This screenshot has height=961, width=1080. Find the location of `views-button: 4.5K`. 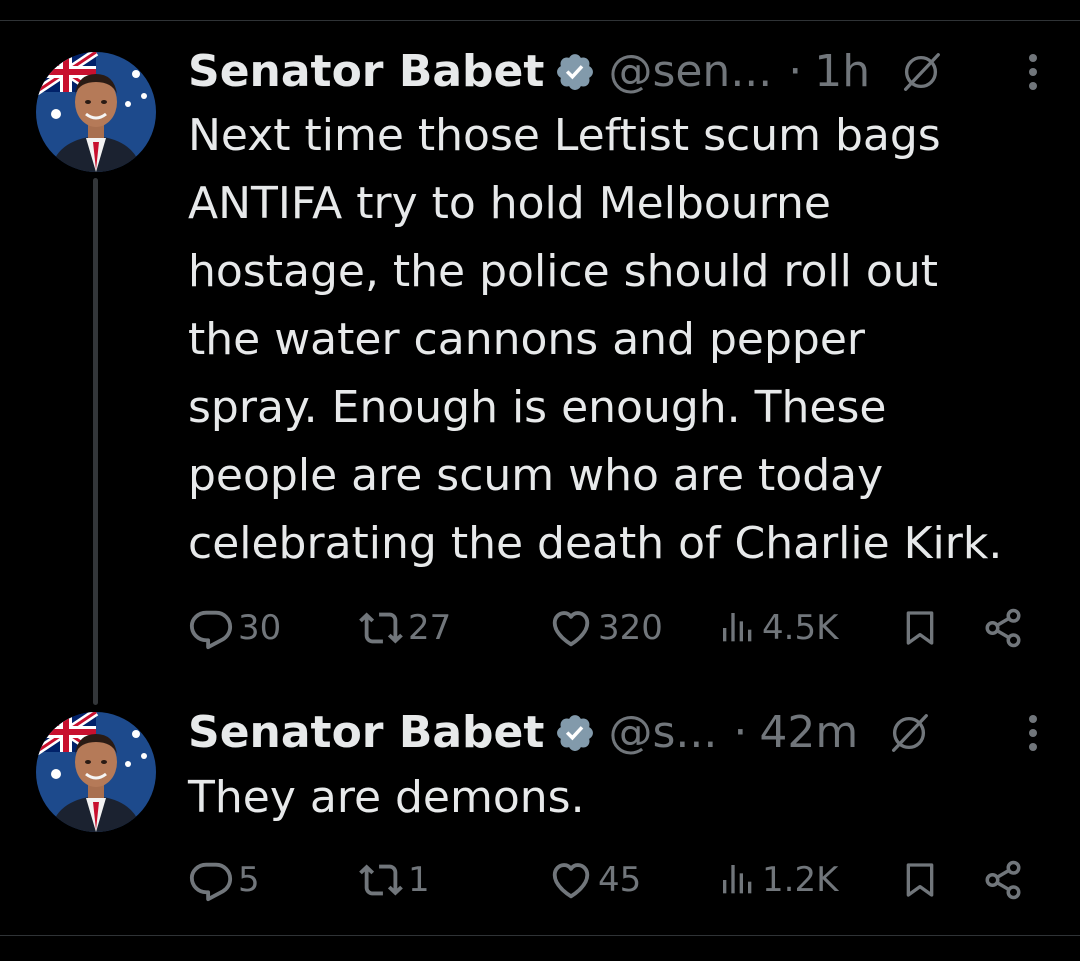

views-button: 4.5K is located at coordinates (778, 628).